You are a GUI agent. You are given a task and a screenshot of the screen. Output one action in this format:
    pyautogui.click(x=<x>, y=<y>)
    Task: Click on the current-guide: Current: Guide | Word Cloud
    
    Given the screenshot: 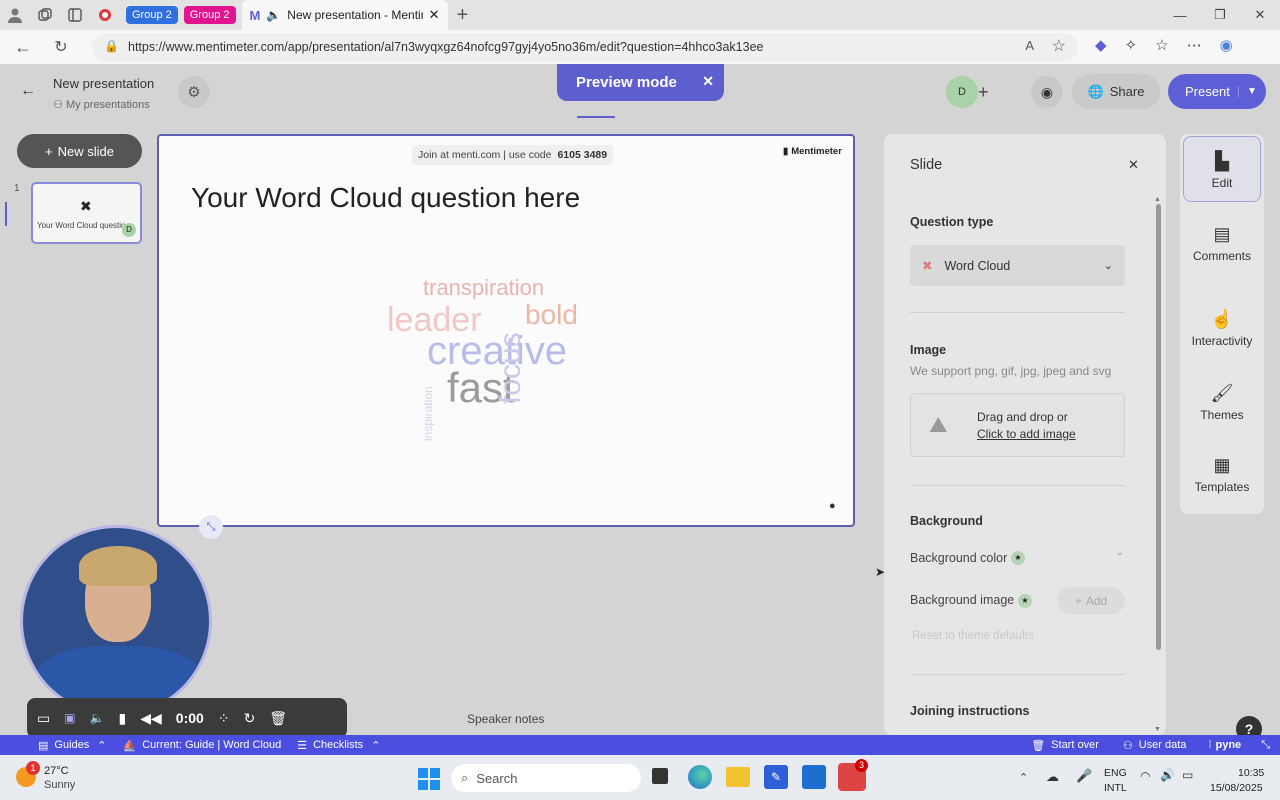 What is the action you would take?
    pyautogui.click(x=211, y=745)
    